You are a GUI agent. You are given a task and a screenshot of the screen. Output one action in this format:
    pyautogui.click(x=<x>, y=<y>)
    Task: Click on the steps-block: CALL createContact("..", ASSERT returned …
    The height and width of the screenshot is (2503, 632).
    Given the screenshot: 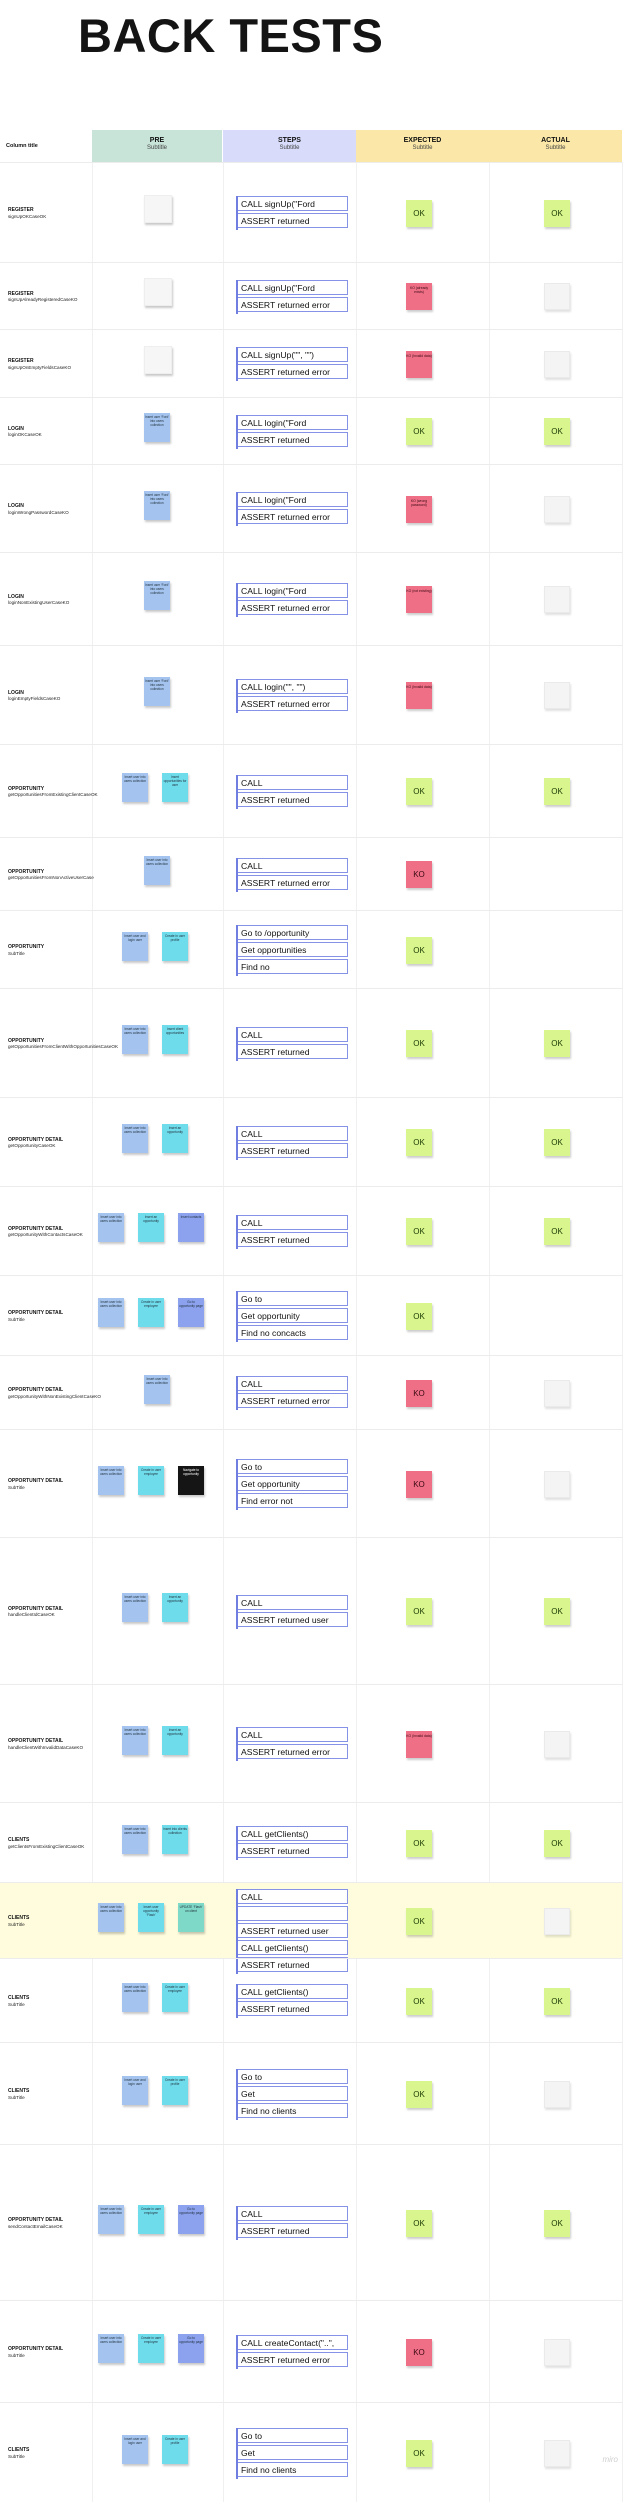 What is the action you would take?
    pyautogui.click(x=292, y=2352)
    